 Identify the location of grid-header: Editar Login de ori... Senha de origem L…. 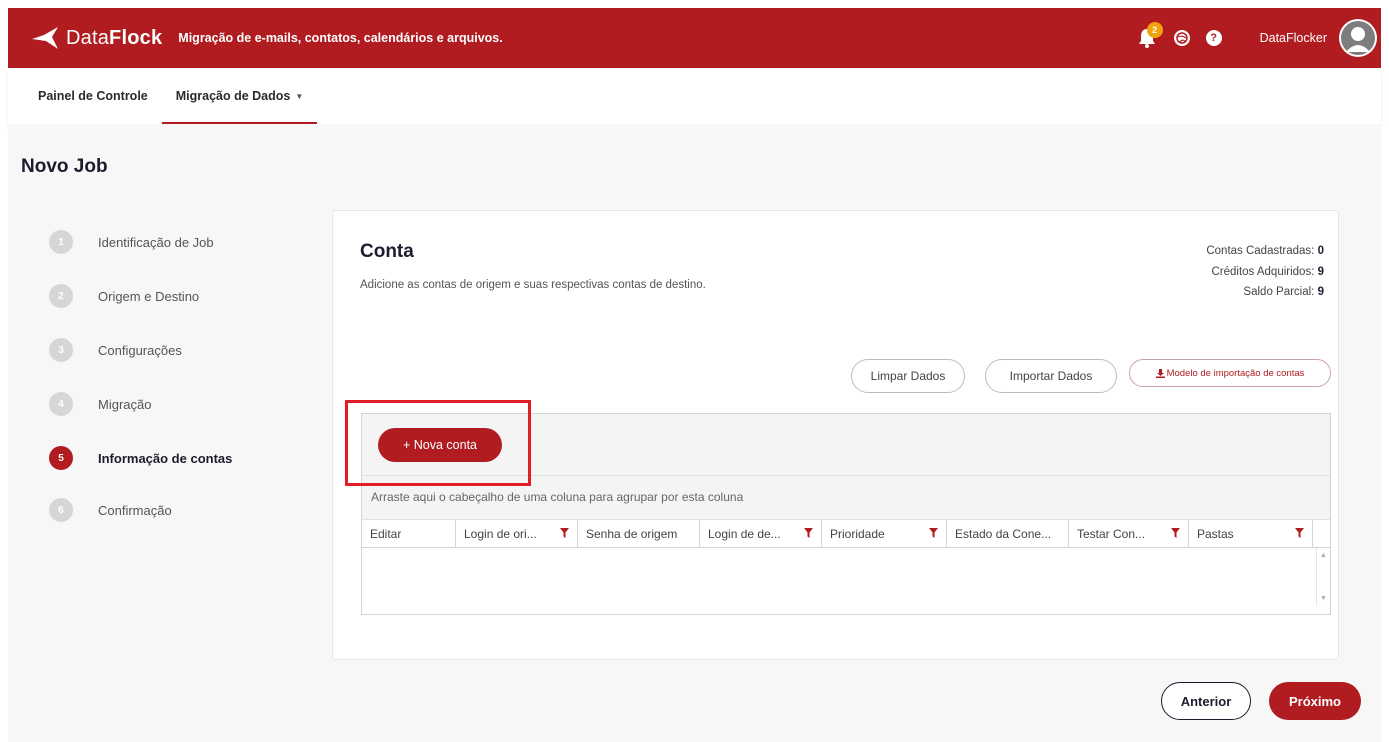
(846, 534).